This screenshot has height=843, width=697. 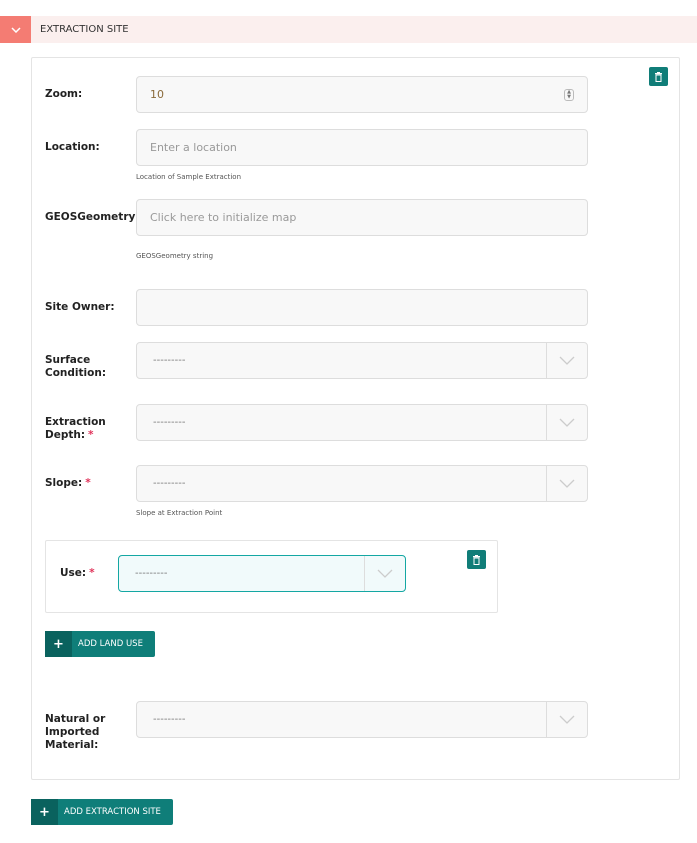 What do you see at coordinates (362, 422) in the screenshot?
I see `depth-select: ---------` at bounding box center [362, 422].